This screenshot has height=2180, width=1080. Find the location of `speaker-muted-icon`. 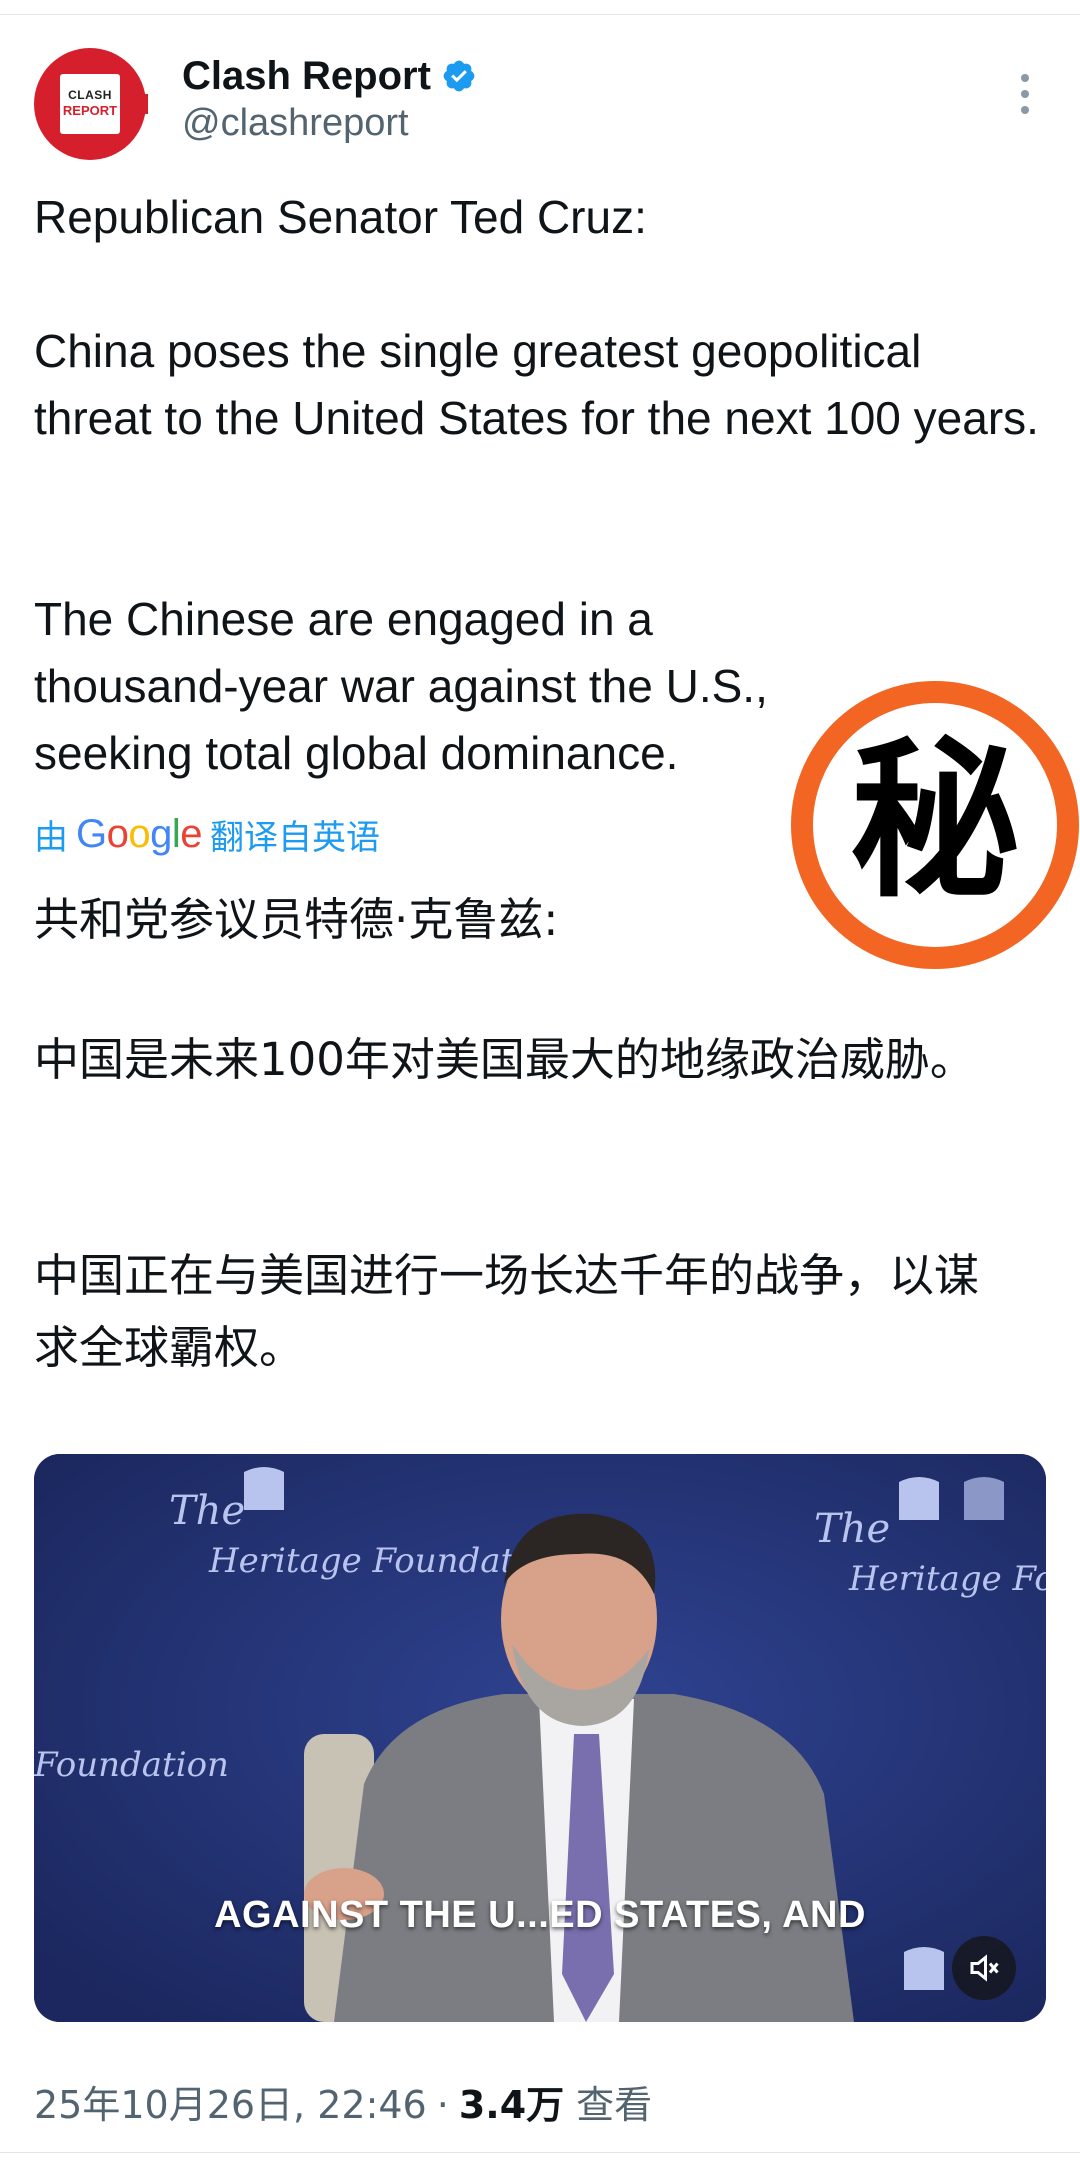

speaker-muted-icon is located at coordinates (984, 1968).